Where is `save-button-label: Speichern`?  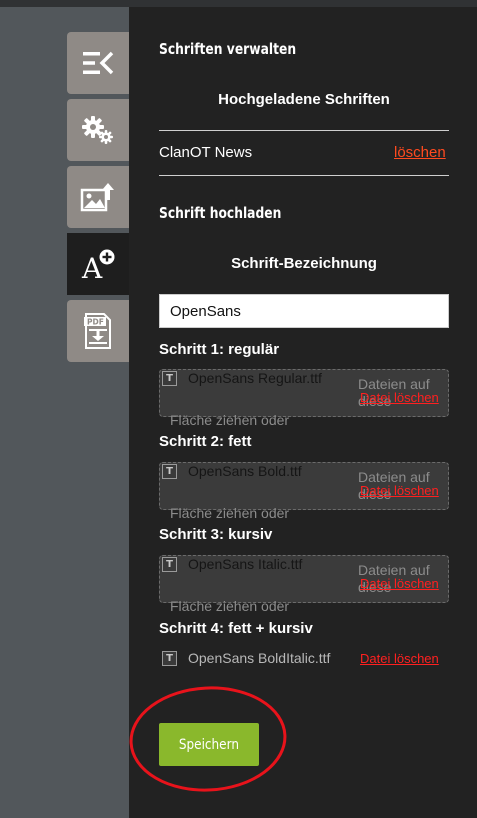 save-button-label: Speichern is located at coordinates (209, 744).